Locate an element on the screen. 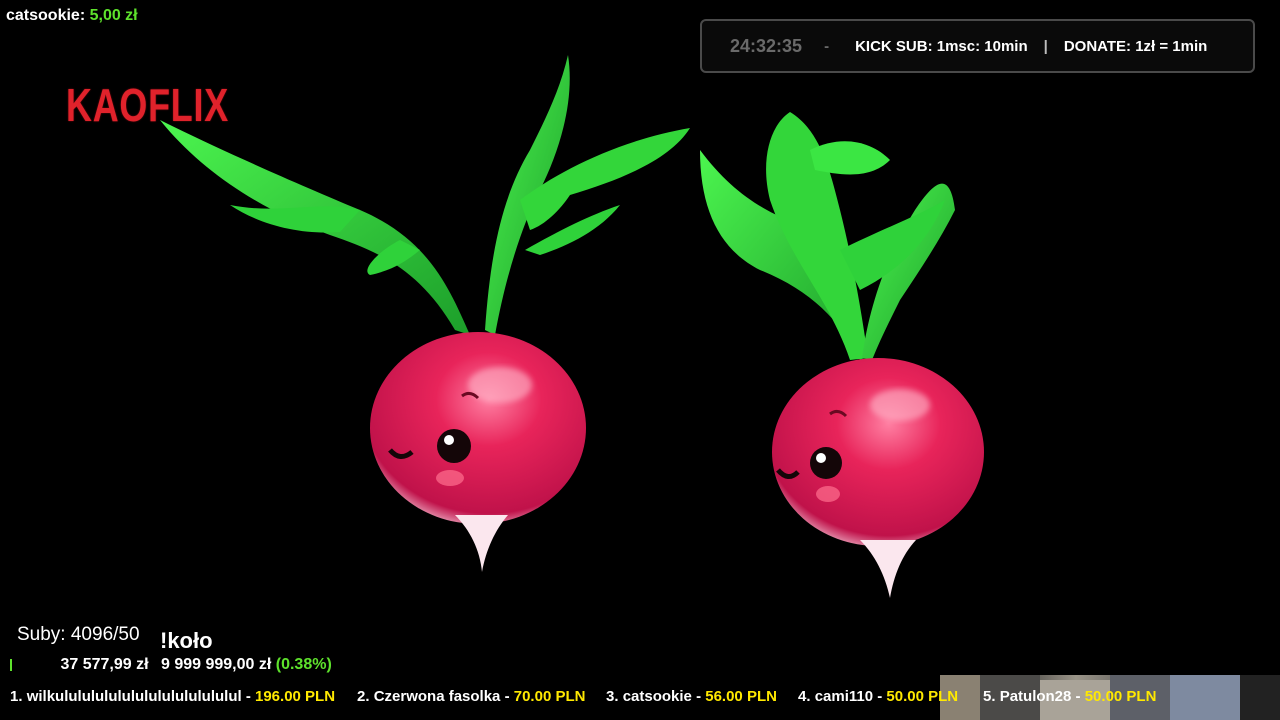 This screenshot has height=720, width=1280. ticker-item: 5. Patulon28 - 50.00 PLN is located at coordinates (1069, 696).